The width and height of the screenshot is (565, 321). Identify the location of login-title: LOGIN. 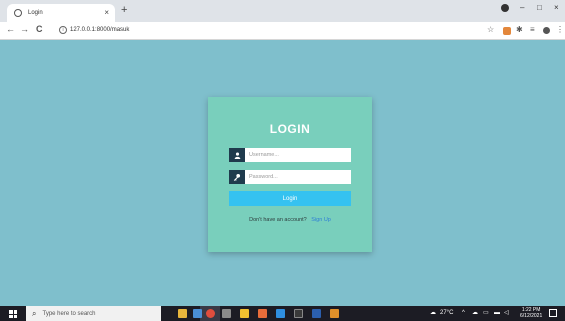
(290, 129).